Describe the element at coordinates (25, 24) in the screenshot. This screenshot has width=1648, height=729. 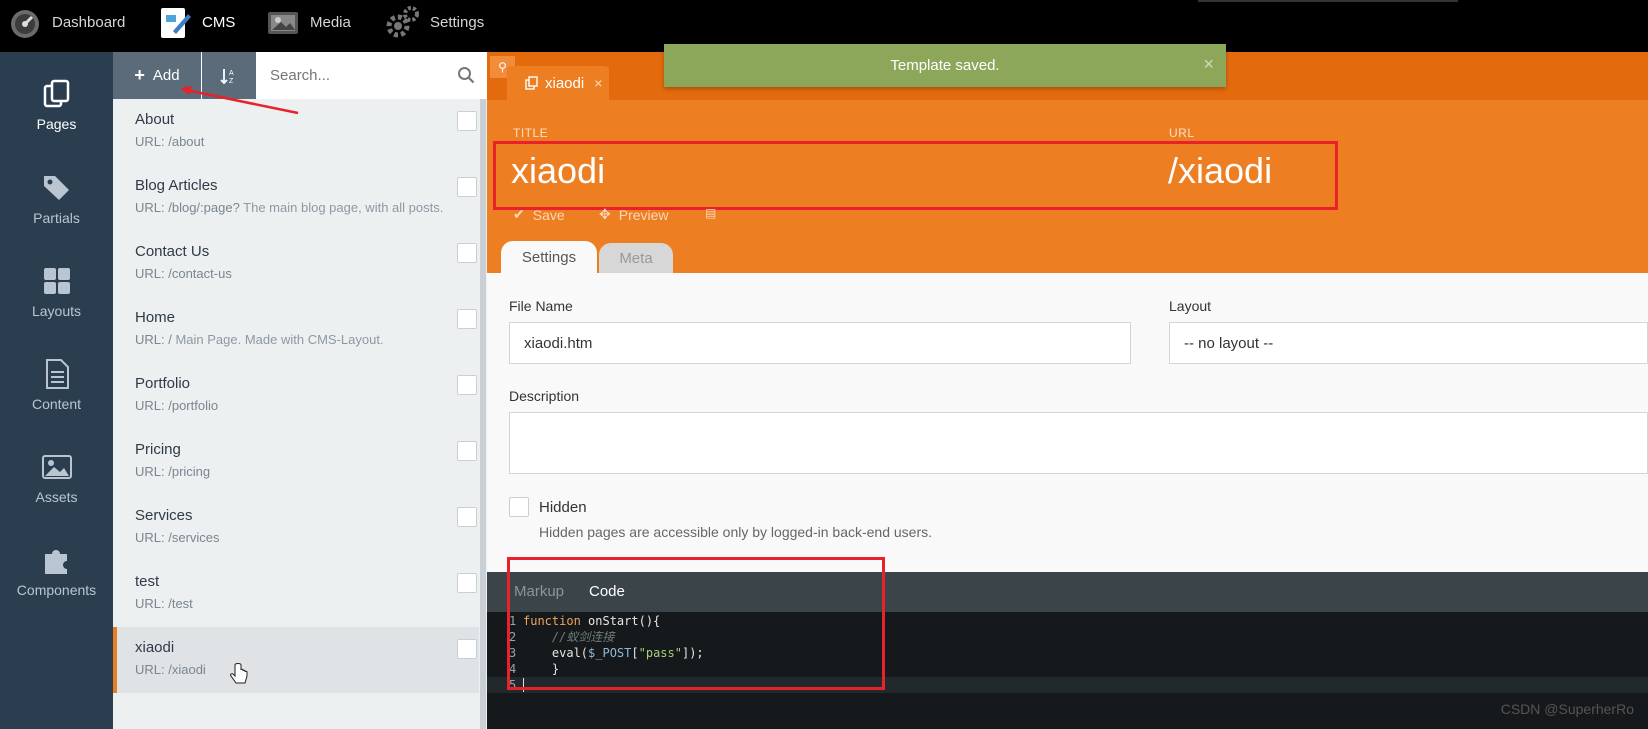
I see `dashboard-icon` at that location.